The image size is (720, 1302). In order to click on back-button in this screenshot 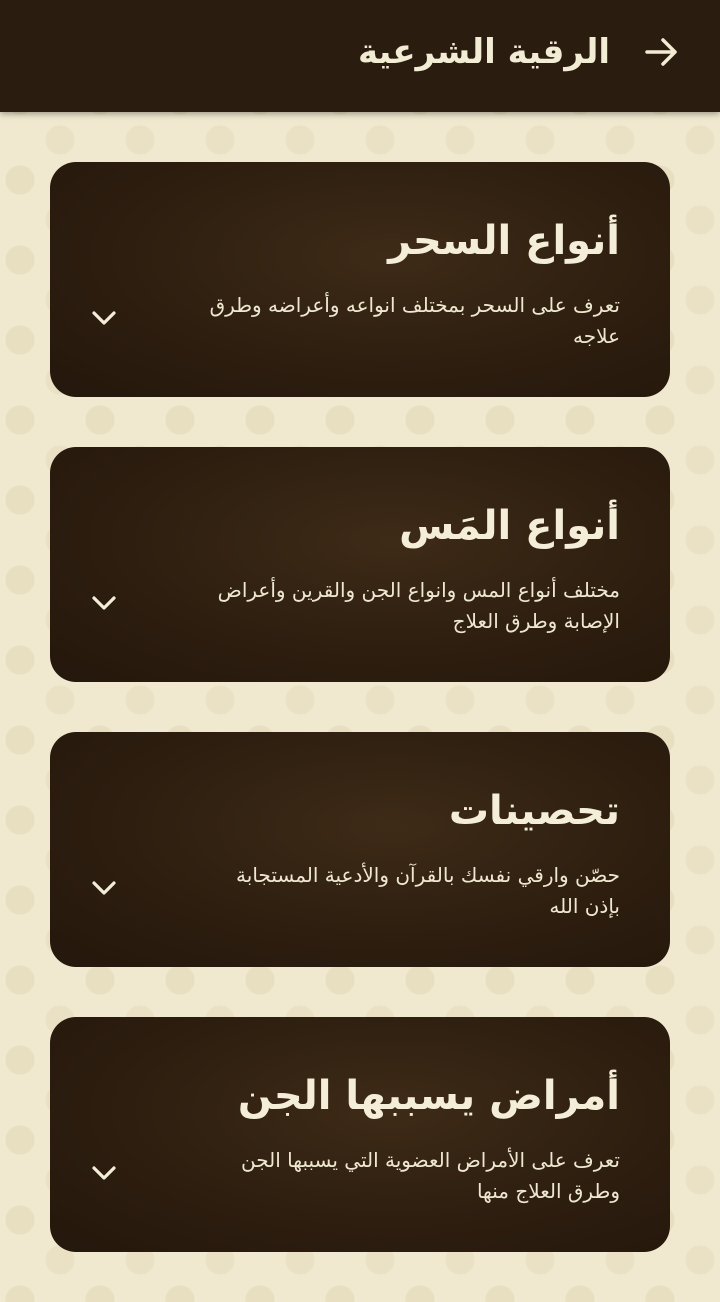, I will do `click(662, 52)`.